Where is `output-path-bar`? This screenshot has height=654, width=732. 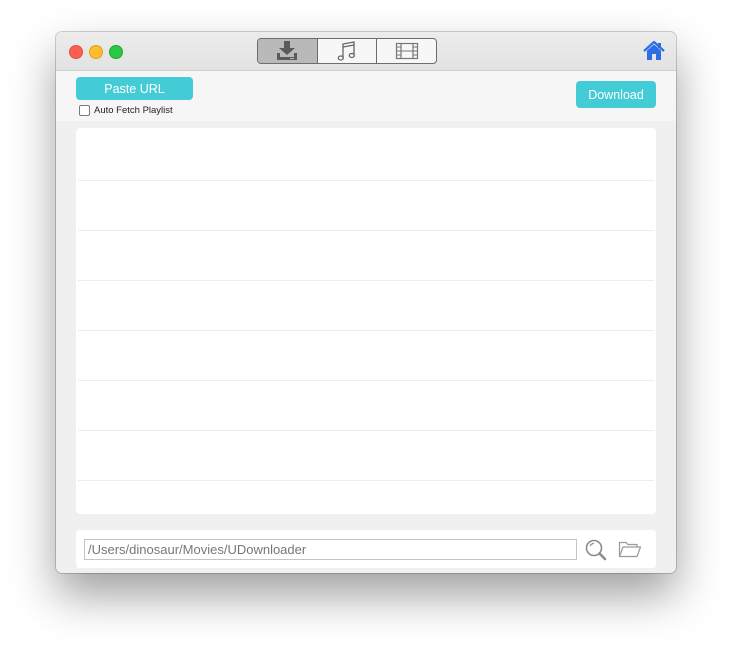 output-path-bar is located at coordinates (366, 549).